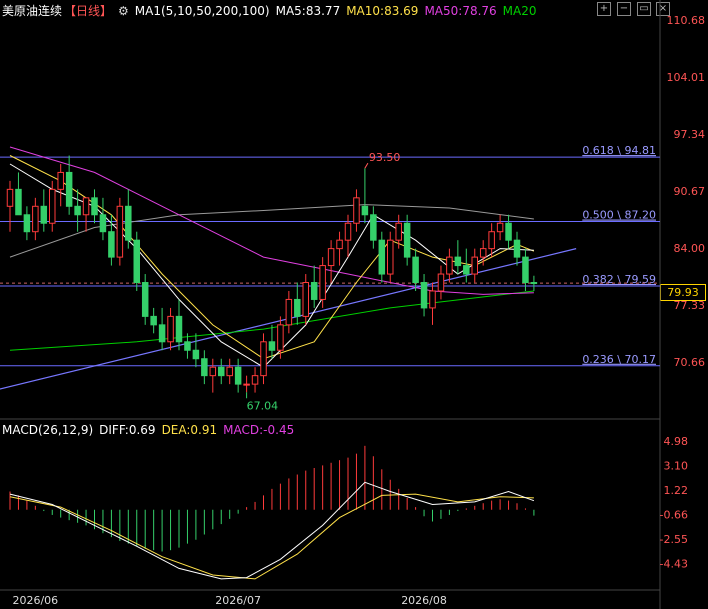 The height and width of the screenshot is (609, 708). I want to click on extreme-price-label: 67.04, so click(263, 405).